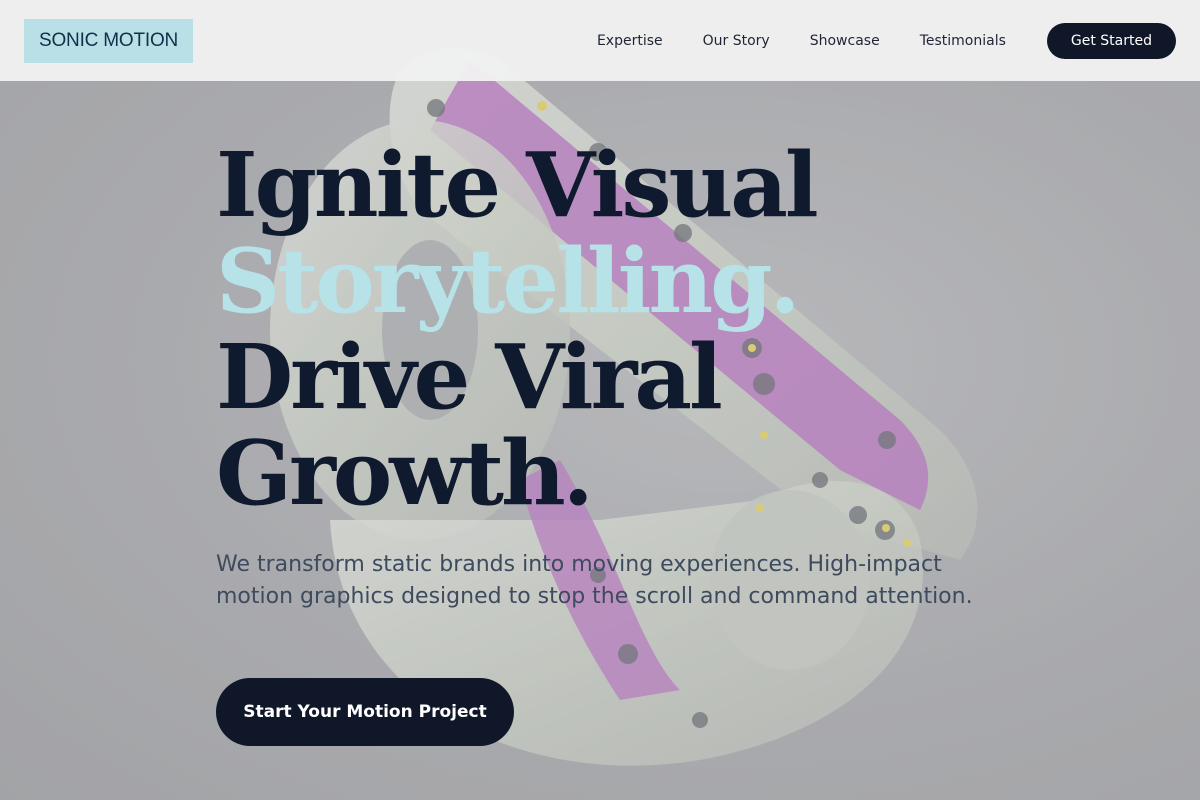 The image size is (1200, 800). What do you see at coordinates (405, 472) in the screenshot?
I see `headline-line-4: Growth.` at bounding box center [405, 472].